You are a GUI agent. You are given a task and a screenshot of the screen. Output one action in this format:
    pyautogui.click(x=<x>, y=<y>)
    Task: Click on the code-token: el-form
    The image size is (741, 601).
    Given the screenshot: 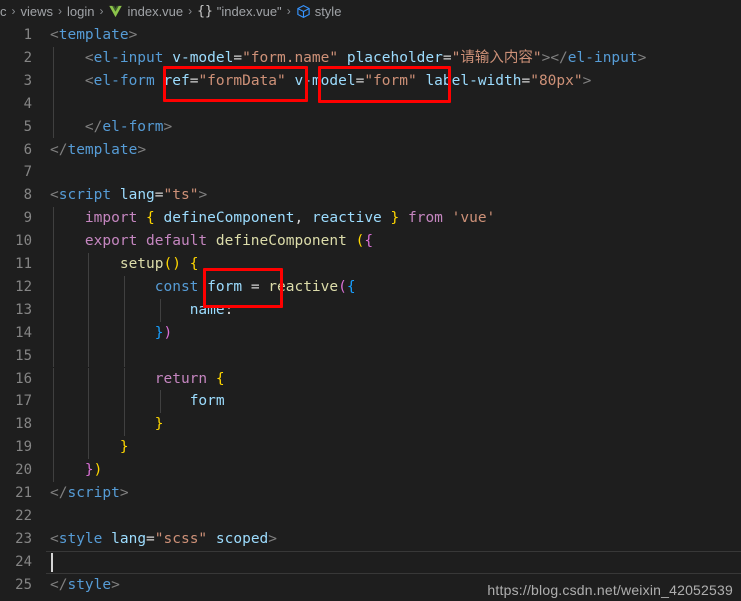 What is the action you would take?
    pyautogui.click(x=124, y=80)
    